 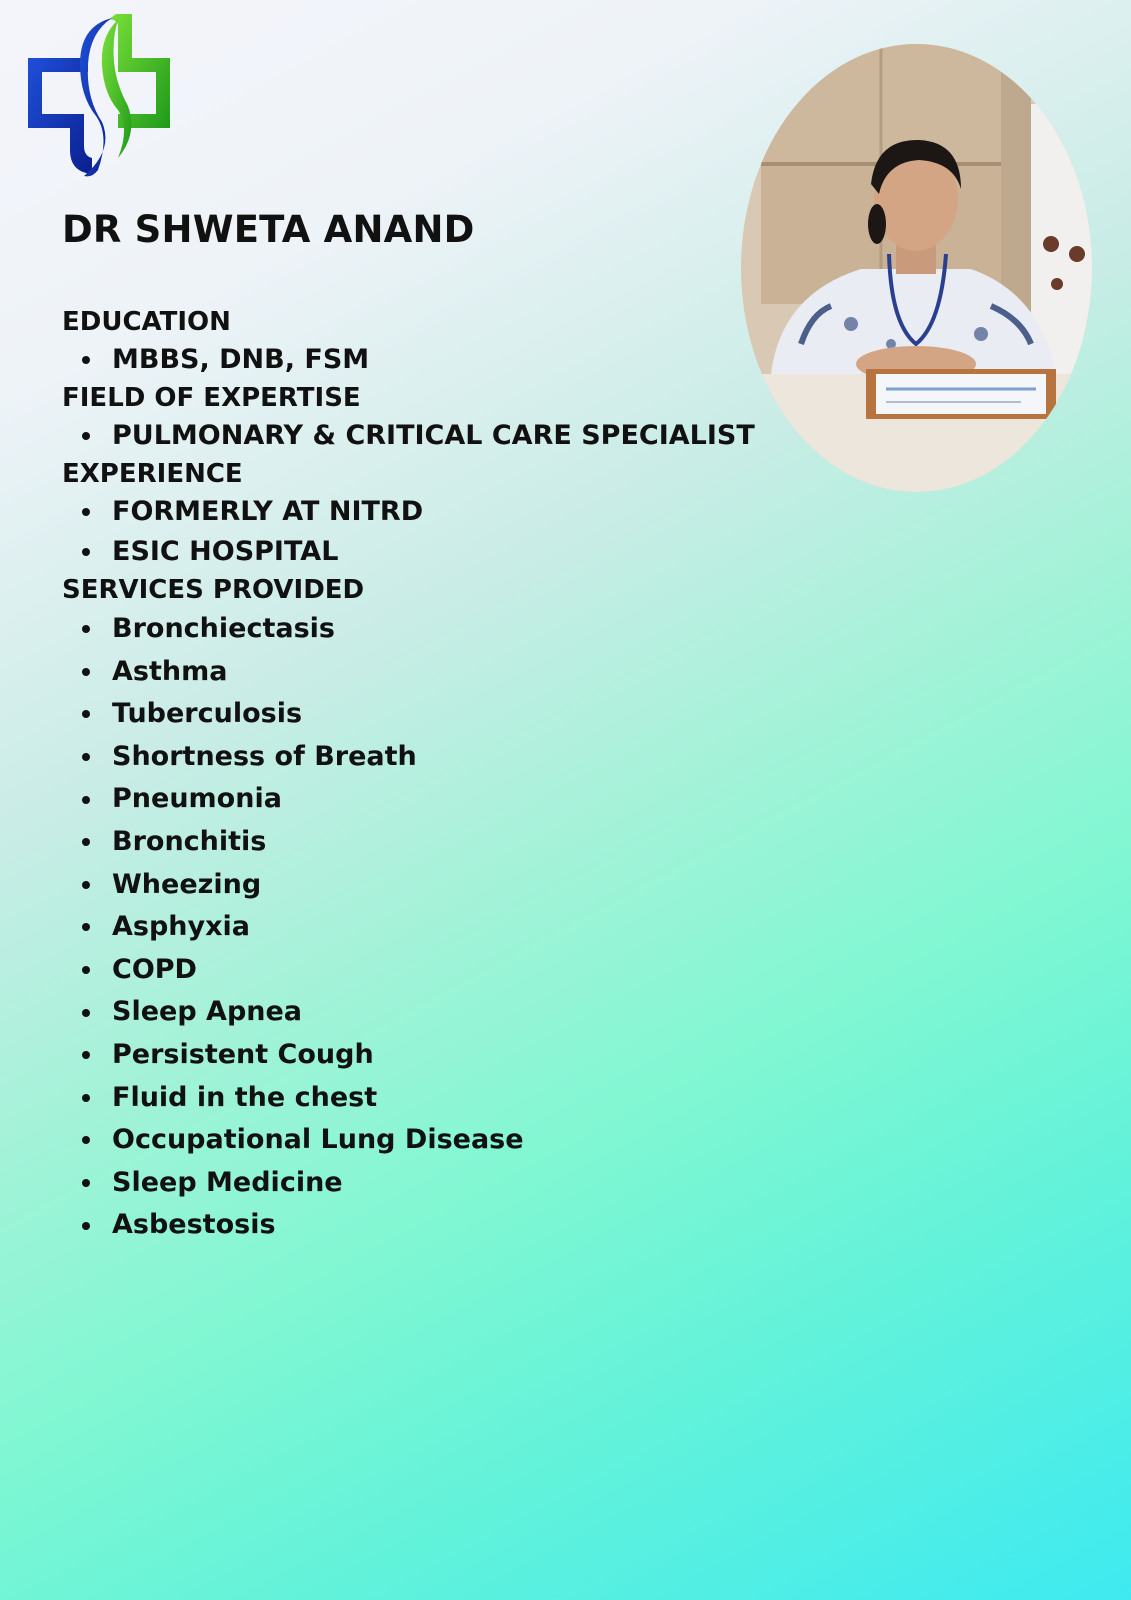 What do you see at coordinates (412, 714) in the screenshot?
I see `list-item: Tuberculosis` at bounding box center [412, 714].